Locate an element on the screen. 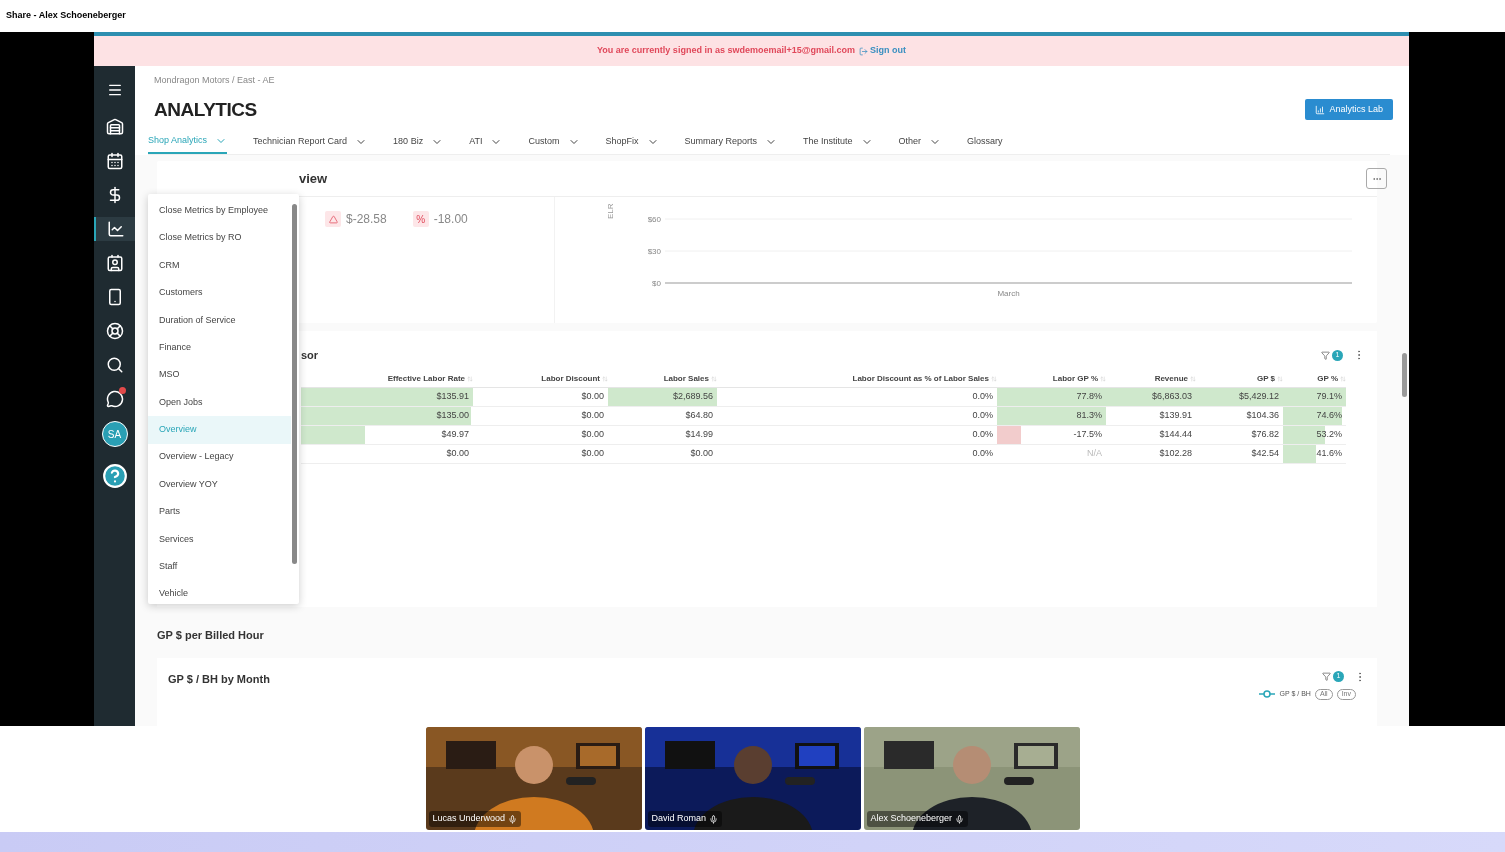 The width and height of the screenshot is (1505, 852). chat-icon is located at coordinates (114, 399).